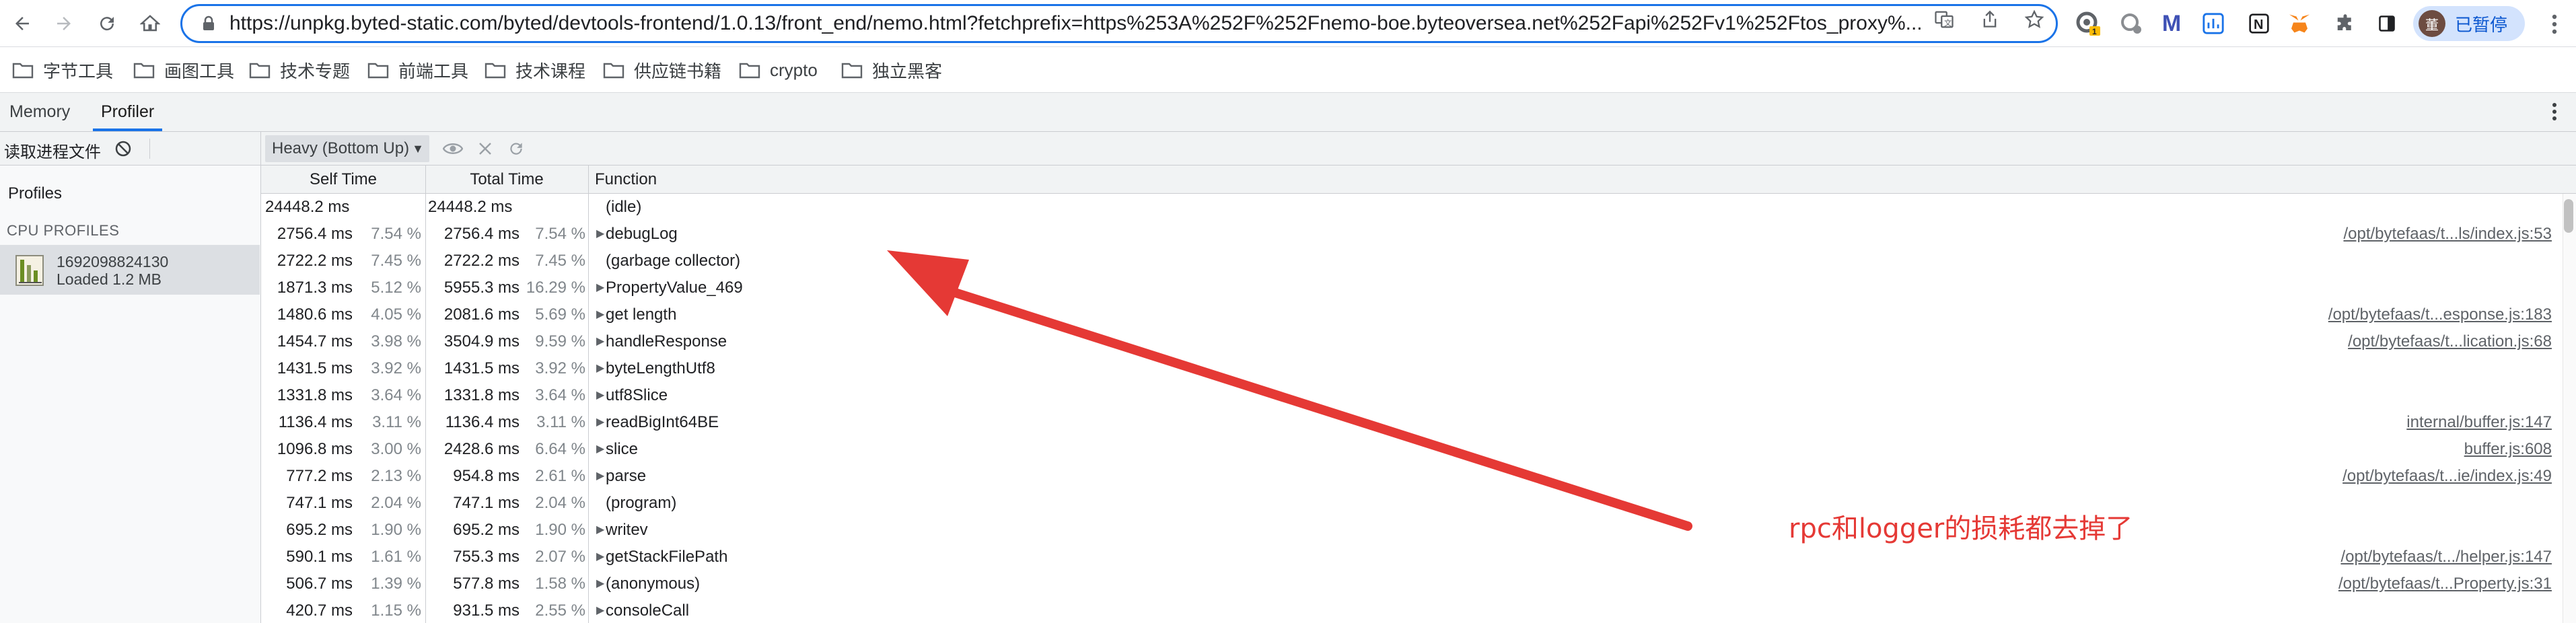 Image resolution: width=2576 pixels, height=623 pixels. I want to click on bookmark-folder: 画图工具, so click(183, 70).